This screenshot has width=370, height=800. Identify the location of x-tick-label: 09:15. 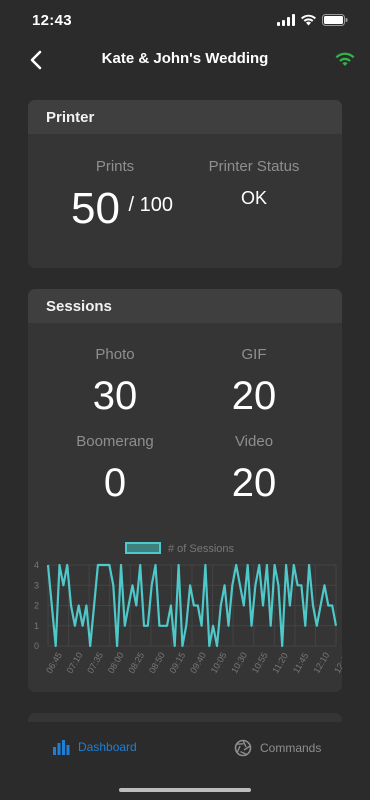
(178, 662).